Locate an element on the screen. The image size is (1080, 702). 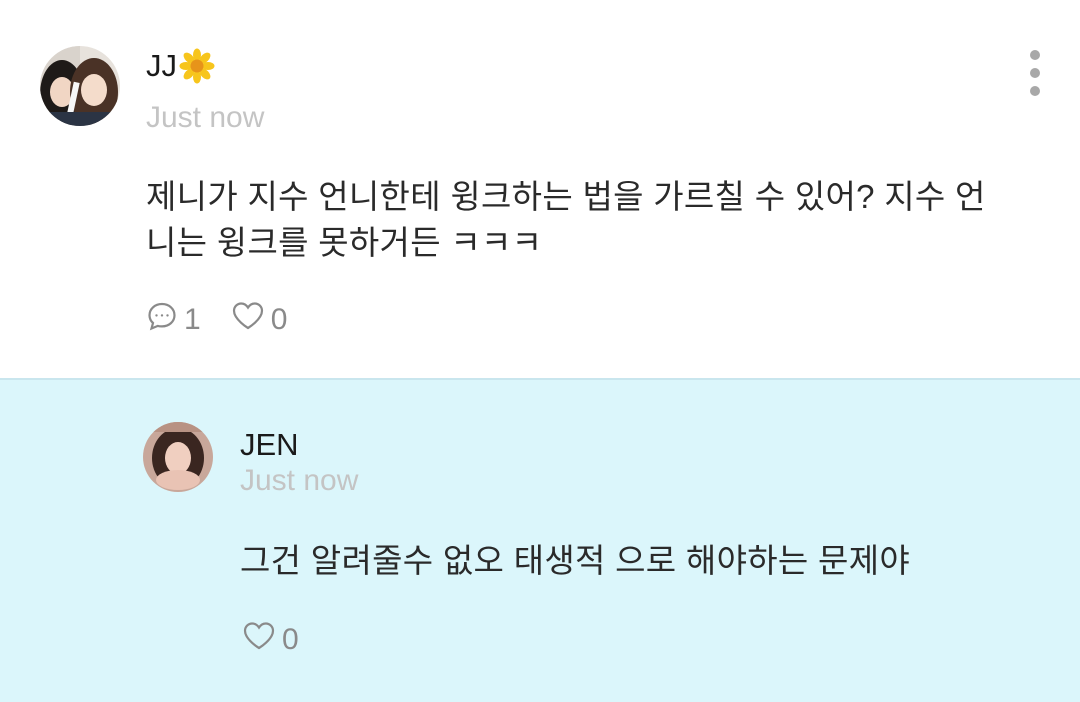
post-text-line: 제니가 지수 언니한테 윙크하는 법을 가르칠 수 있어? 지수 언 is located at coordinates (566, 196).